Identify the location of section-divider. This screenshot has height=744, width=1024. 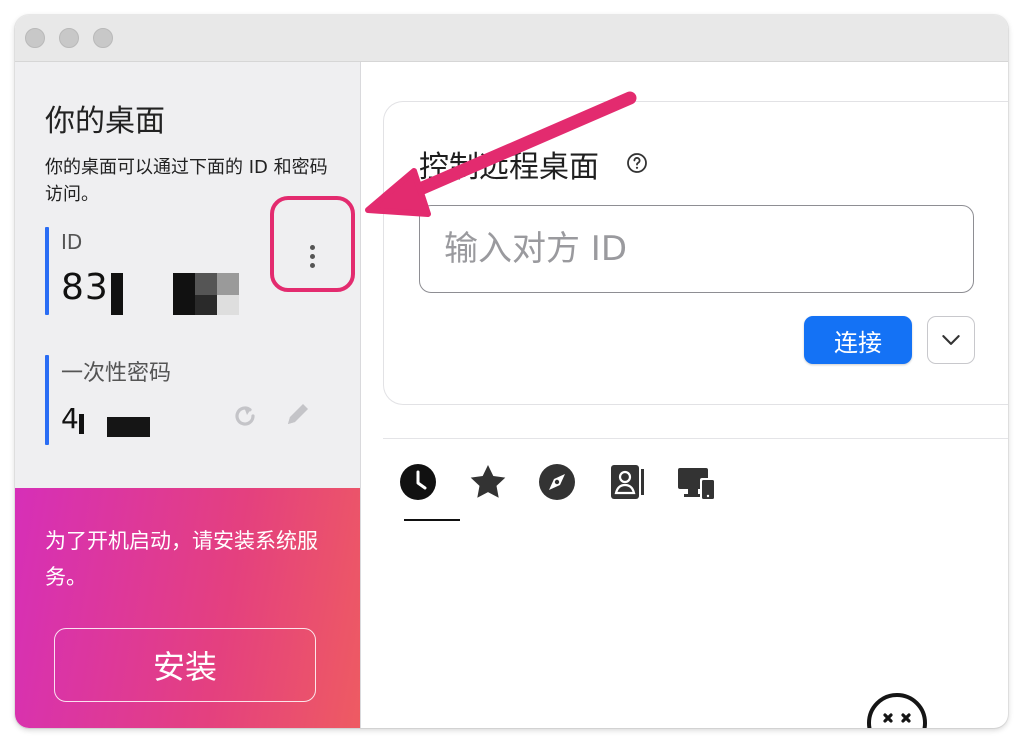
(695, 438).